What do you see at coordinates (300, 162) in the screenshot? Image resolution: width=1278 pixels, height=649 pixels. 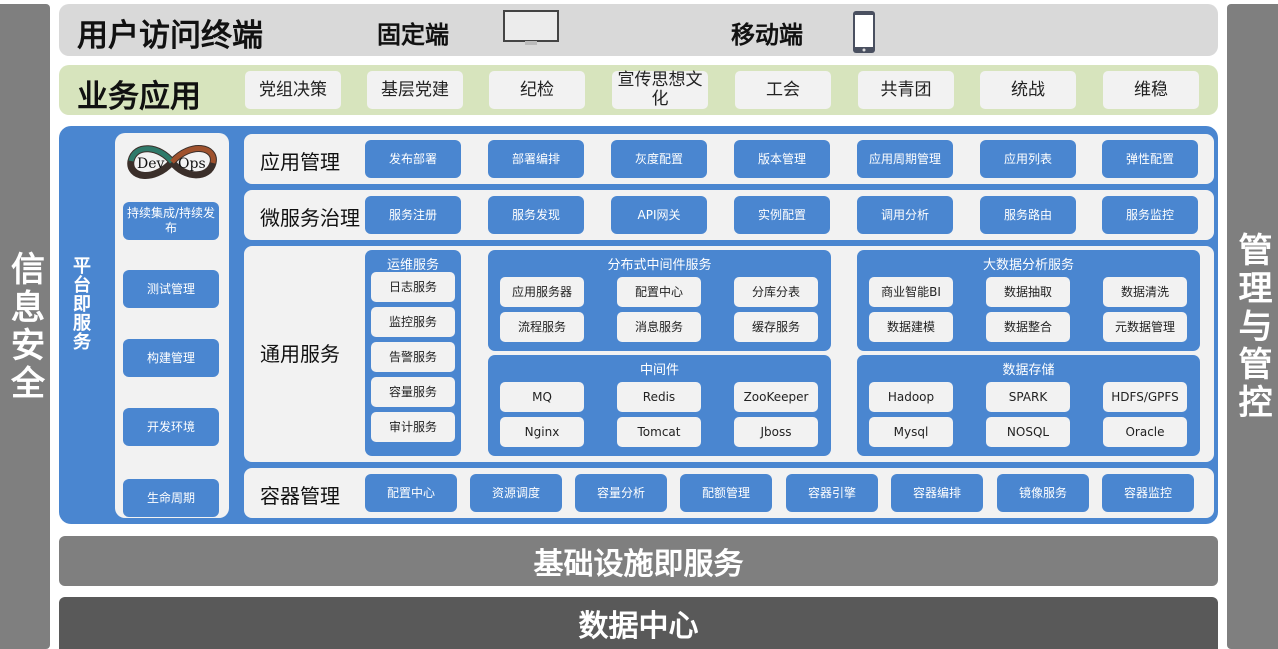 I see `app-management-title: 应用管理` at bounding box center [300, 162].